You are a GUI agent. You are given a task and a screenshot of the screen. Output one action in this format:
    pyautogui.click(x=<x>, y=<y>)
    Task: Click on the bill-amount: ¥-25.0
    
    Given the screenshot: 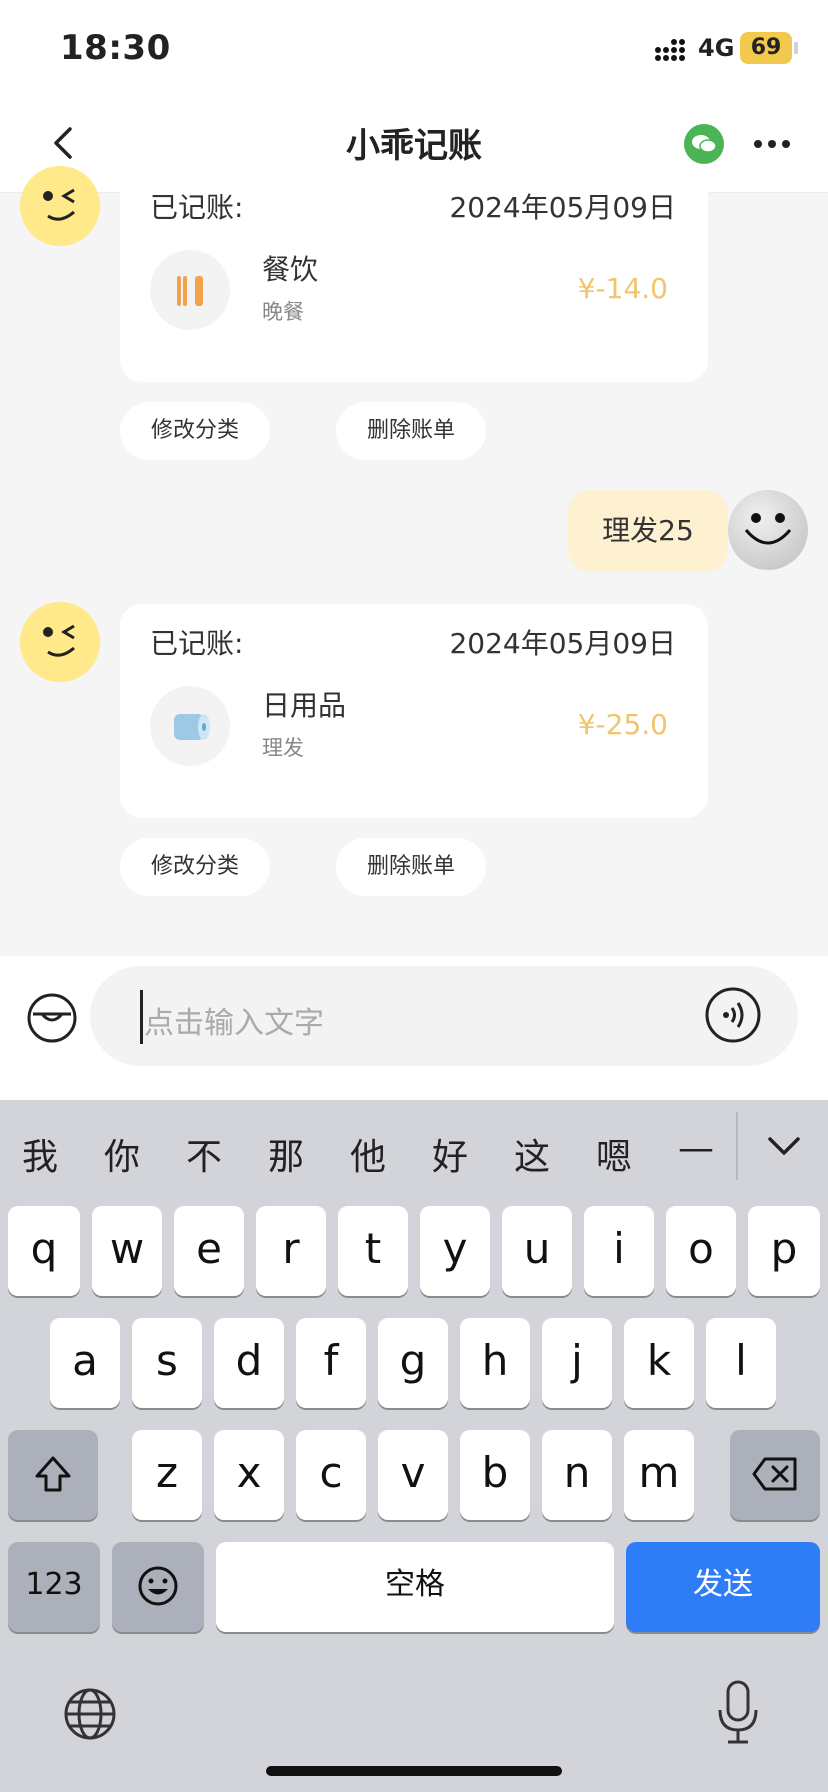 What is the action you would take?
    pyautogui.click(x=622, y=724)
    